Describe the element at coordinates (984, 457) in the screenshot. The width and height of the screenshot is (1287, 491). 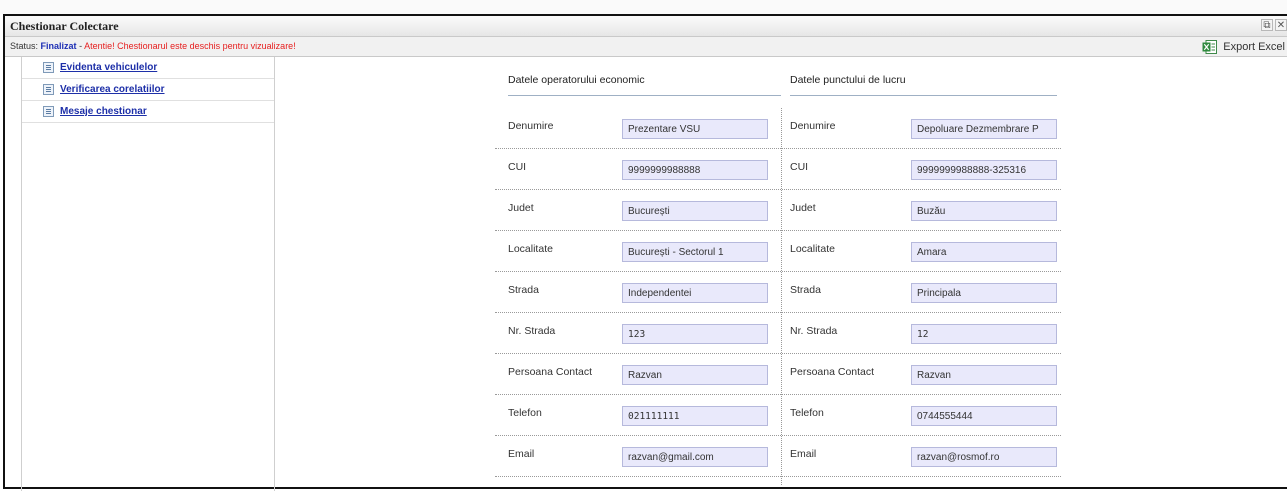
I see `workpoint-email-field: razvan@rosmof.ro` at that location.